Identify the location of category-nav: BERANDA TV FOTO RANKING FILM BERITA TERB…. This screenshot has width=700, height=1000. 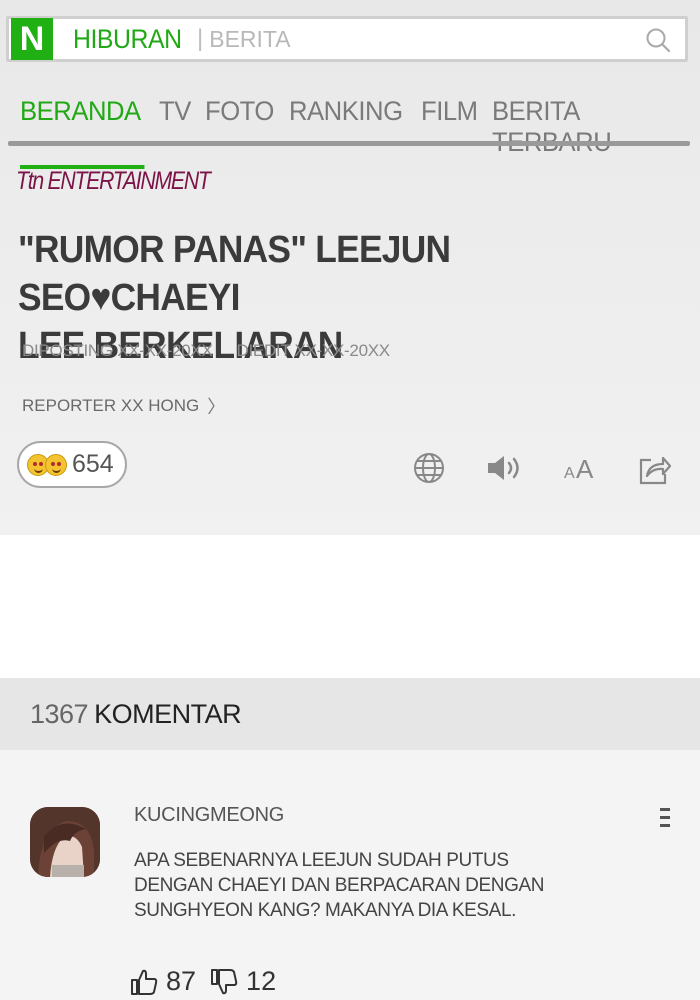
(360, 132).